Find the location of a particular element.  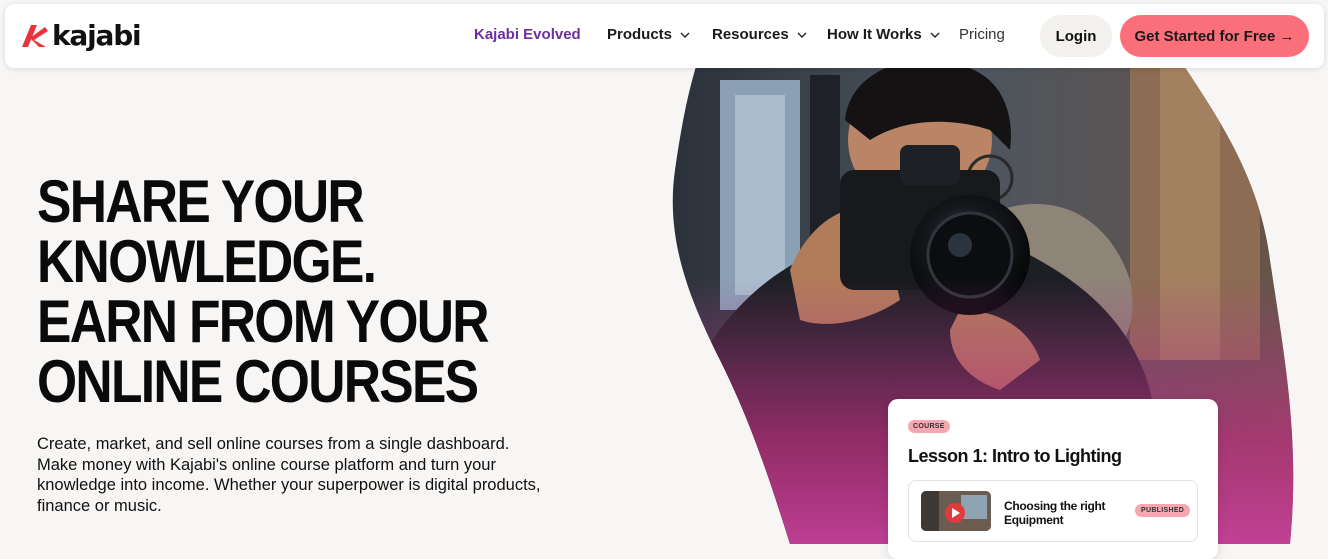

nav-kajabi-evolved: Kajabi Evolved is located at coordinates (527, 35).